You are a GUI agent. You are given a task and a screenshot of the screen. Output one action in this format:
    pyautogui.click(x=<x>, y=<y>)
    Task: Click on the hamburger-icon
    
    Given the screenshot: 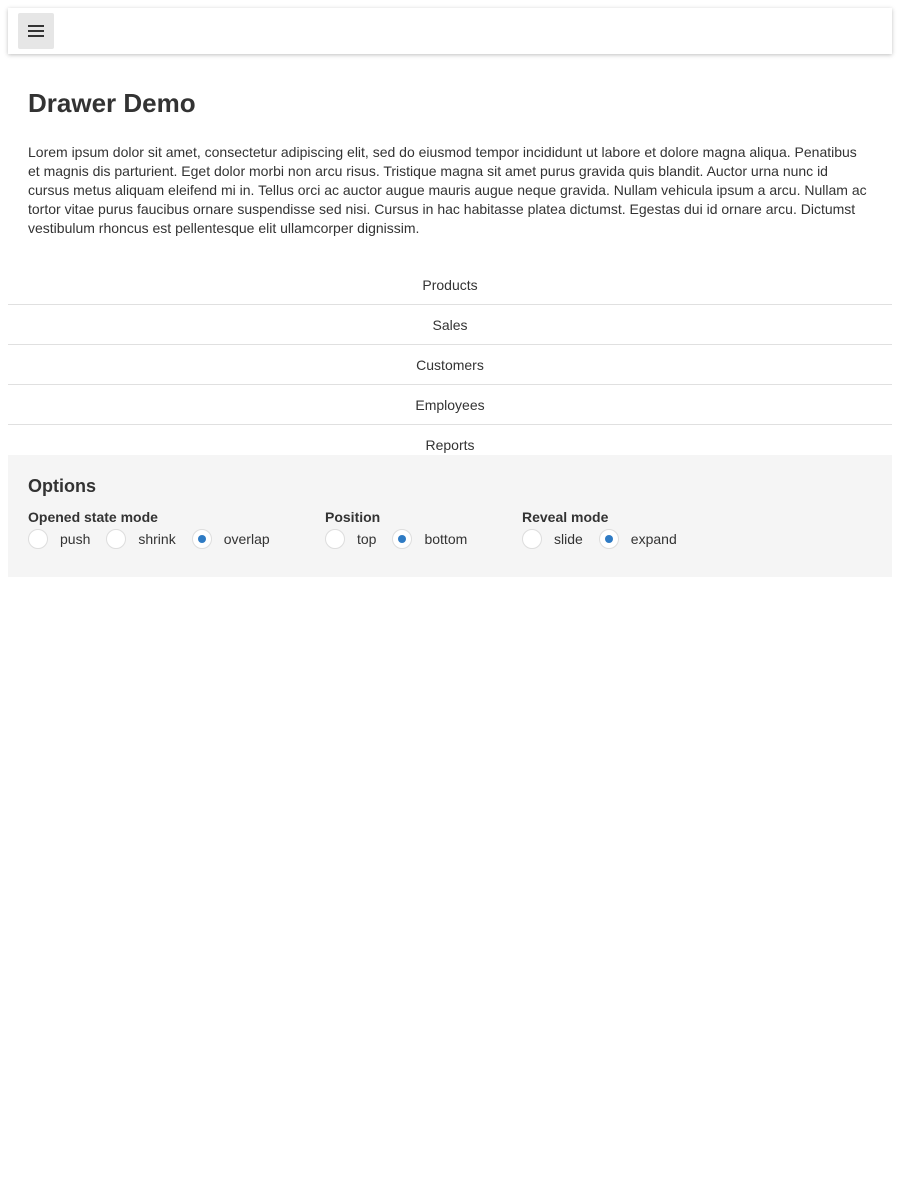 What is the action you would take?
    pyautogui.click(x=36, y=31)
    